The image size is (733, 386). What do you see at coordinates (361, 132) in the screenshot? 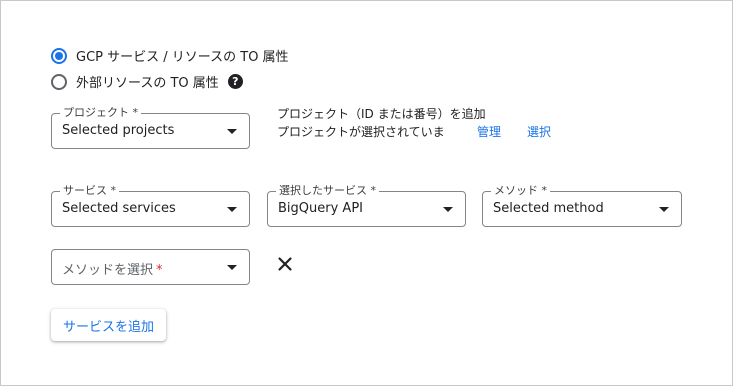
I see `project-selected-status: プロジェクトが選択されていま` at bounding box center [361, 132].